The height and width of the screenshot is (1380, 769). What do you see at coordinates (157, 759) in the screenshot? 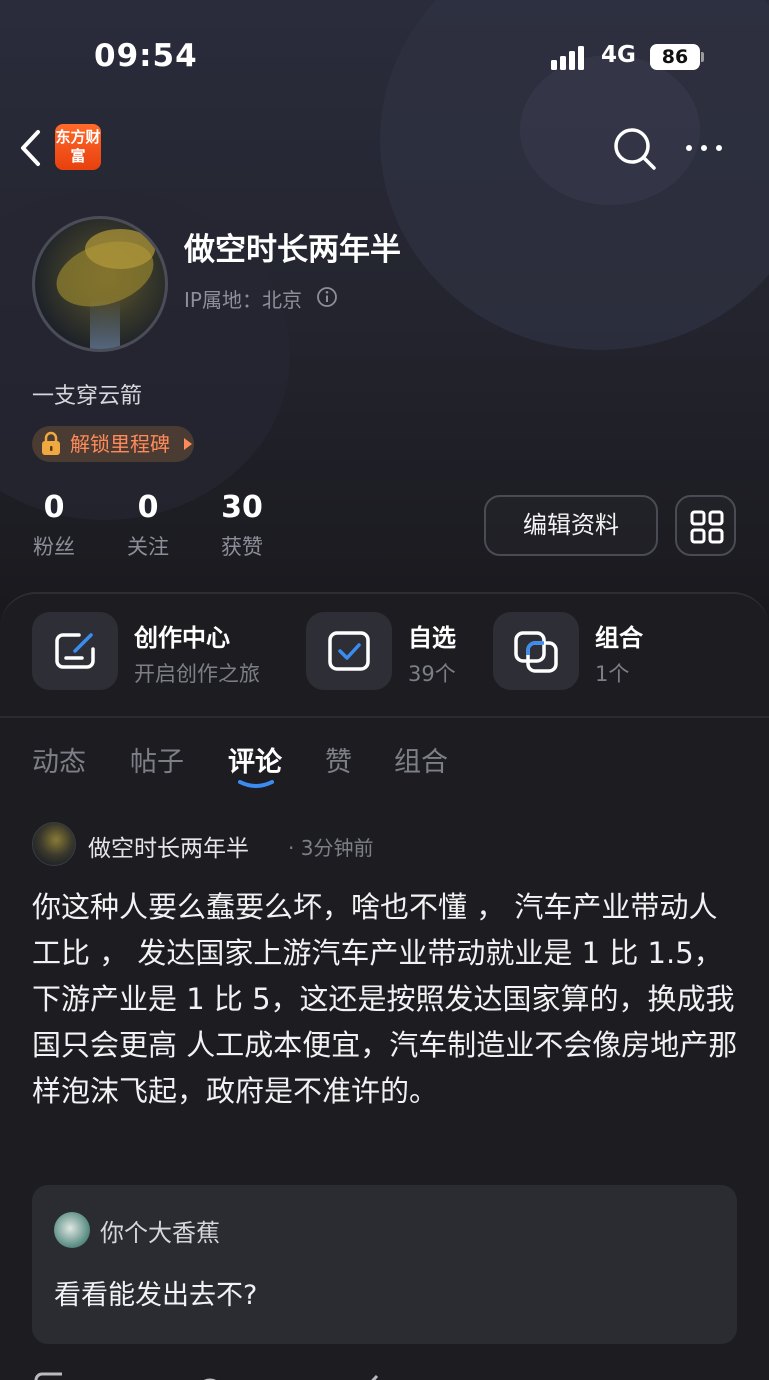
I see `tab-posts: 帖子` at bounding box center [157, 759].